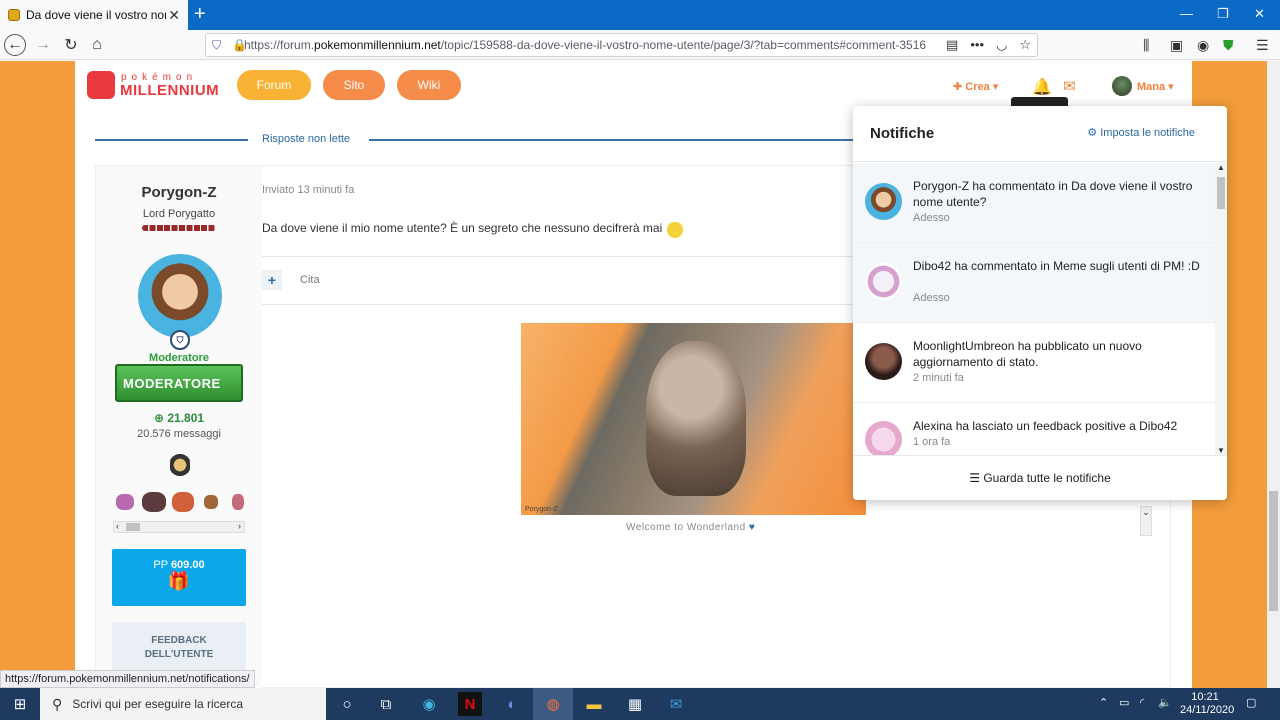 The width and height of the screenshot is (1280, 720). Describe the element at coordinates (635, 704) in the screenshot. I see `store-icon: ▦` at that location.